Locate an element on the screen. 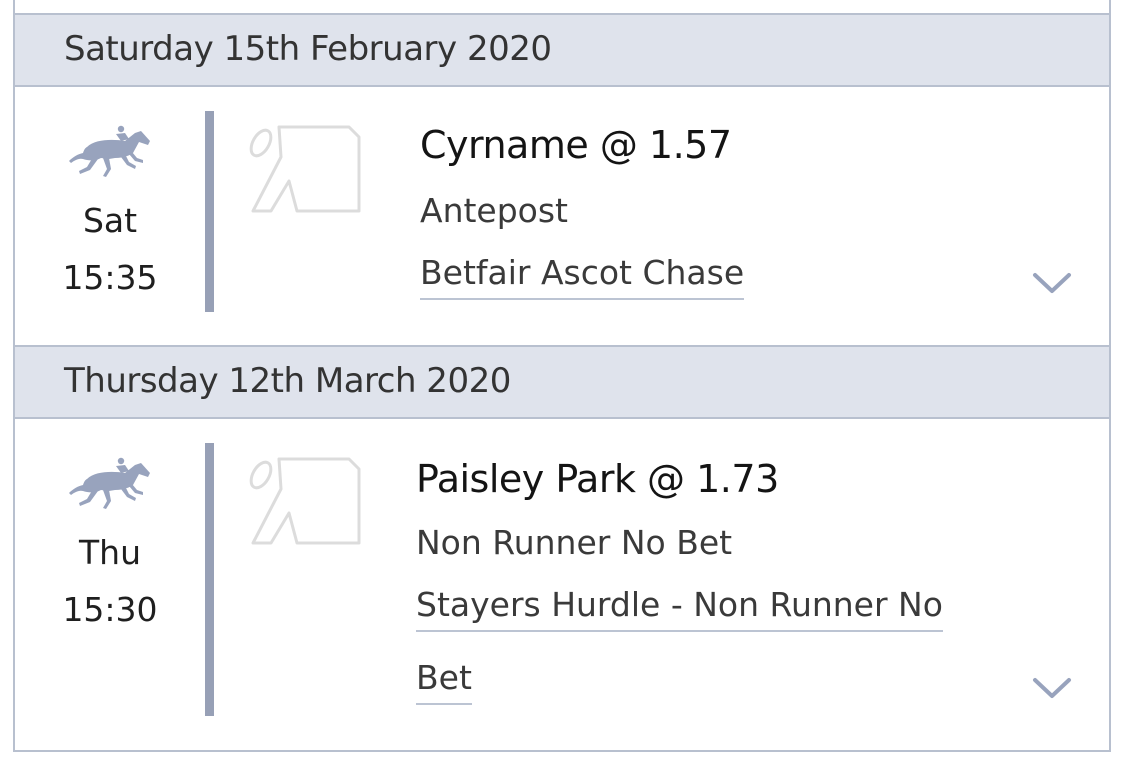  date-header-label: Thursday 12th March 2020 is located at coordinates (287, 381).